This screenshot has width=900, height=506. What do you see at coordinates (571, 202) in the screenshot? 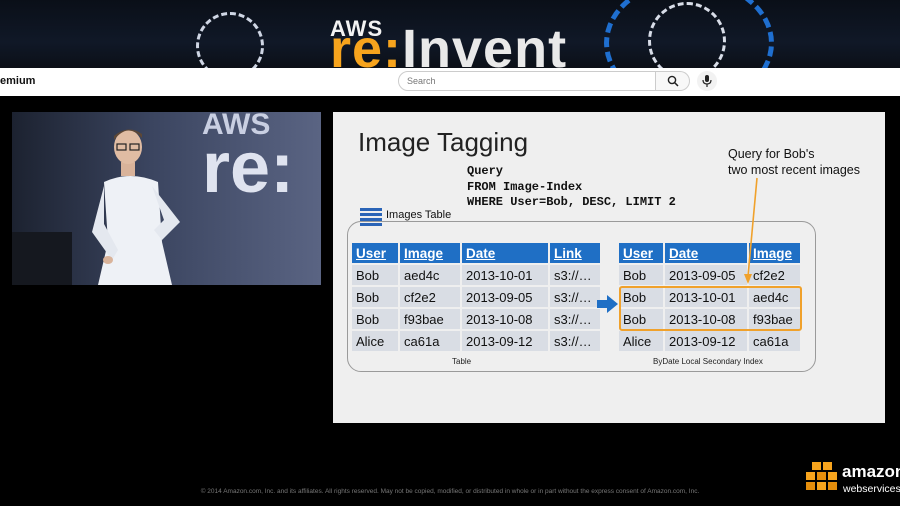
I see `query-line: WHERE User=Bob, DESC, LIMIT 2` at bounding box center [571, 202].